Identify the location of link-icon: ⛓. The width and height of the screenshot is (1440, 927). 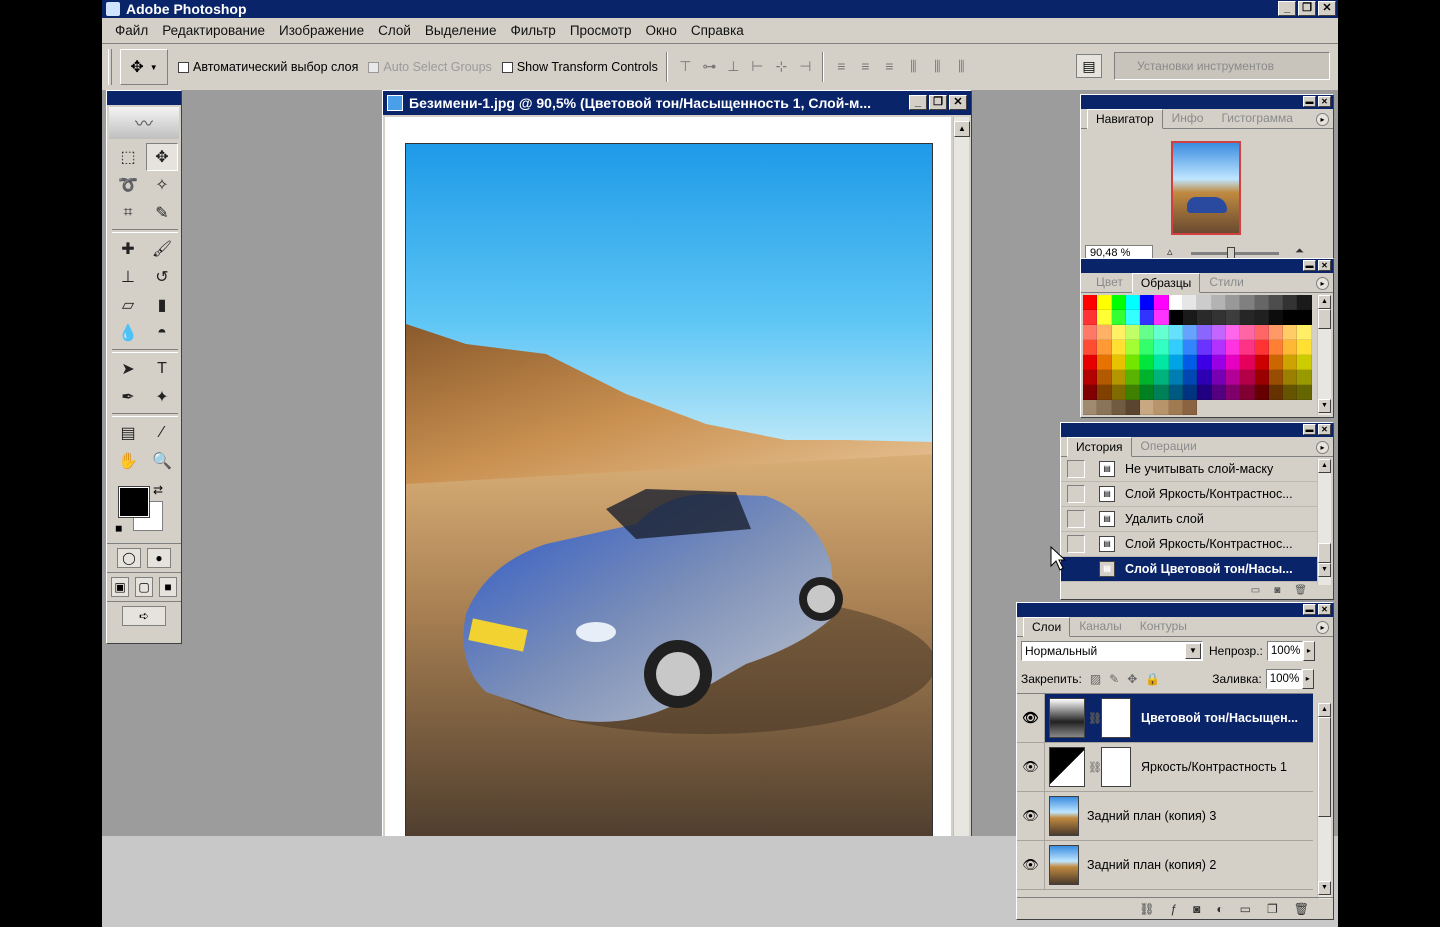
(1095, 718).